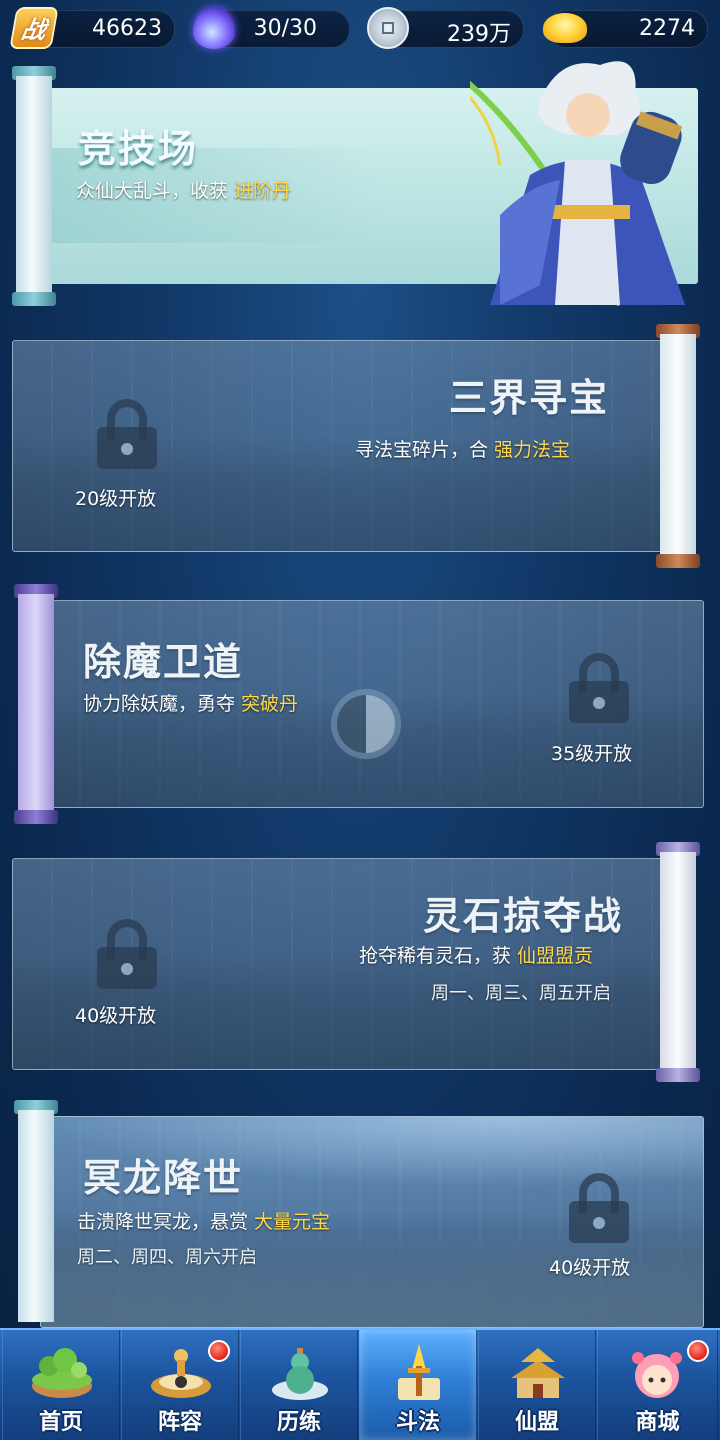 Image resolution: width=720 pixels, height=1440 pixels. I want to click on treasure-scroll-rod, so click(678, 446).